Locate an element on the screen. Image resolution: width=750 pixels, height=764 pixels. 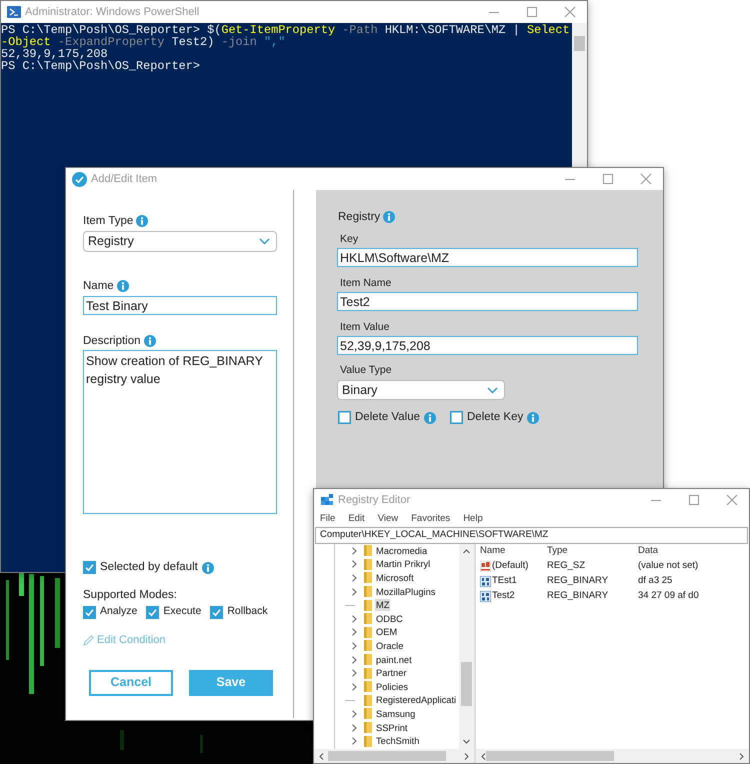
value-type: REG_BINARY is located at coordinates (577, 580).